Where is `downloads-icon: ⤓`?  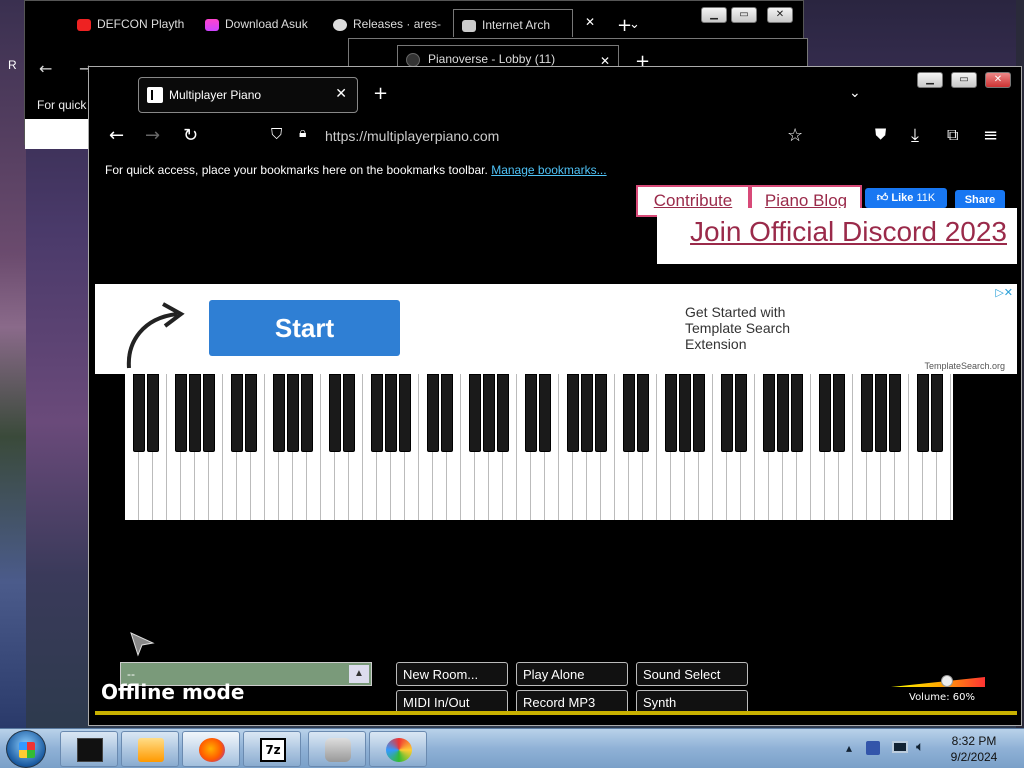 downloads-icon: ⤓ is located at coordinates (915, 135).